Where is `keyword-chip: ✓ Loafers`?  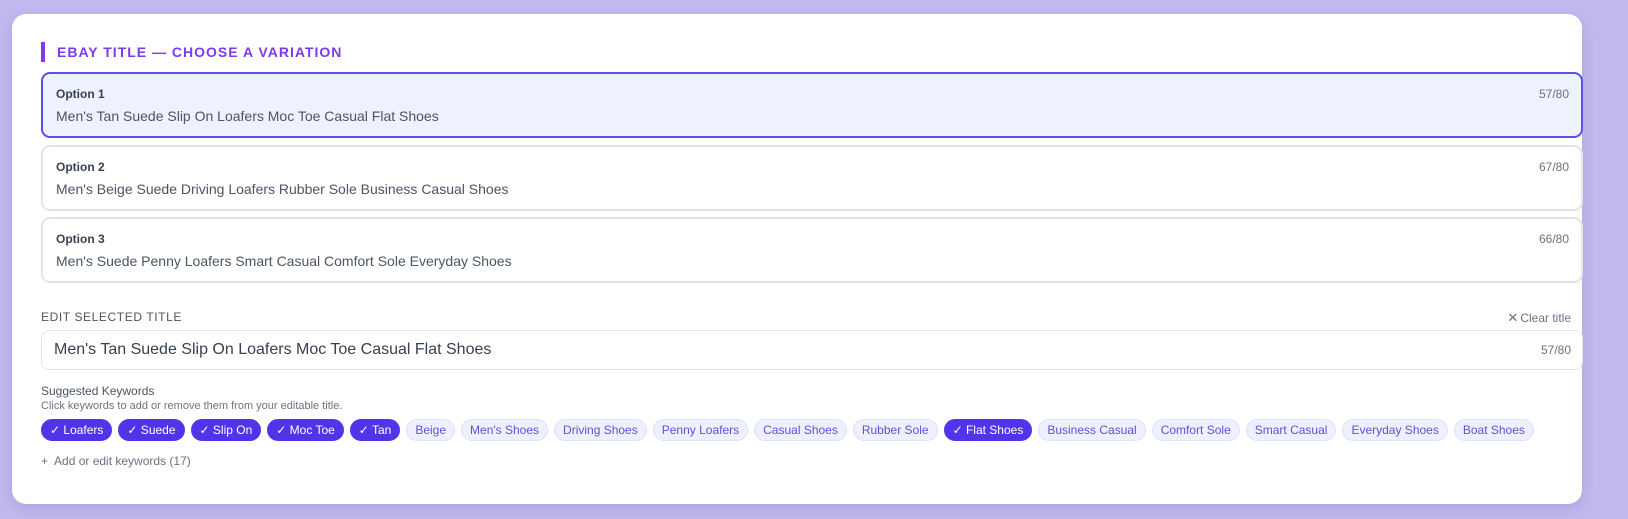
keyword-chip: ✓ Loafers is located at coordinates (77, 430).